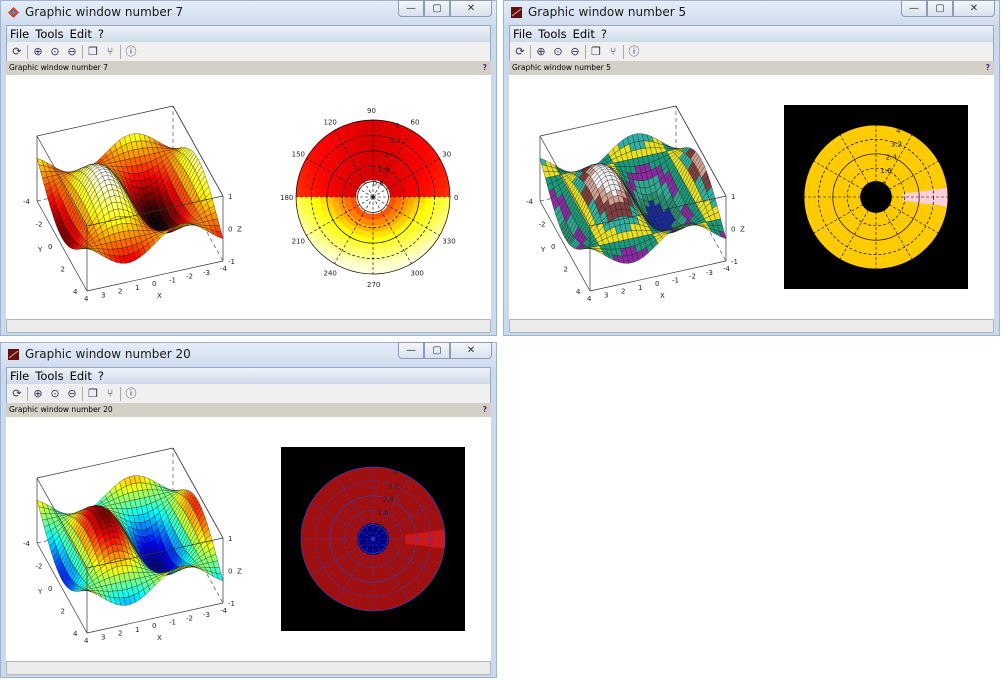 The image size is (1003, 680). What do you see at coordinates (675, 280) in the screenshot?
I see `x-tick-label: -1` at bounding box center [675, 280].